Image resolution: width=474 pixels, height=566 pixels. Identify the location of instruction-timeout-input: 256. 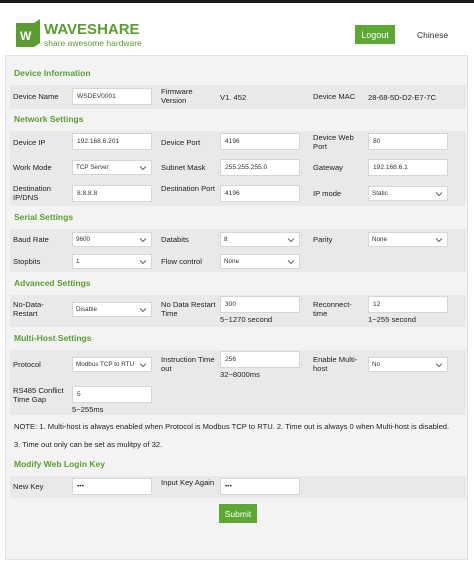
(260, 359).